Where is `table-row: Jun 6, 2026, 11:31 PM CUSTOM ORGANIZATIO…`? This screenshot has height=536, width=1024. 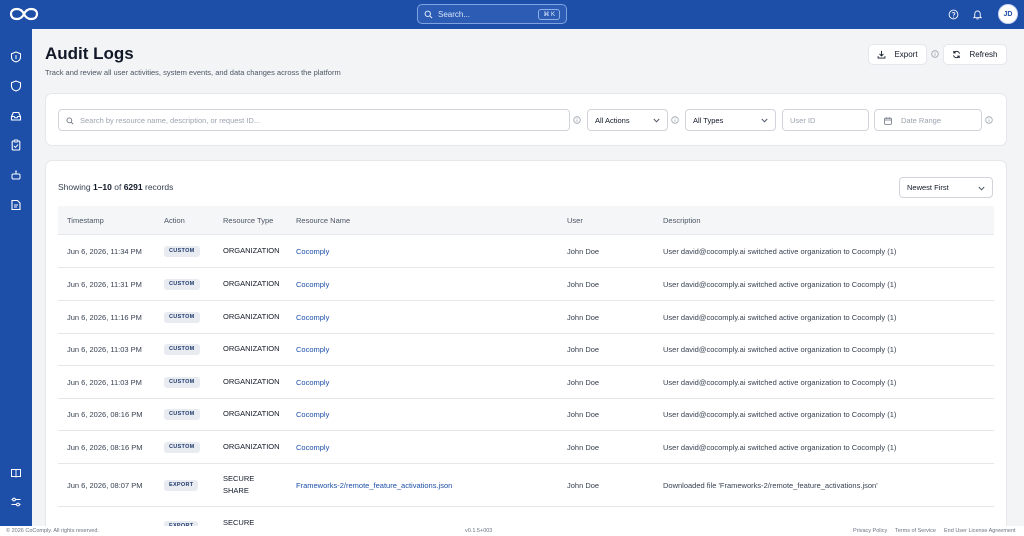
table-row: Jun 6, 2026, 11:31 PM CUSTOM ORGANIZATIO… is located at coordinates (526, 284).